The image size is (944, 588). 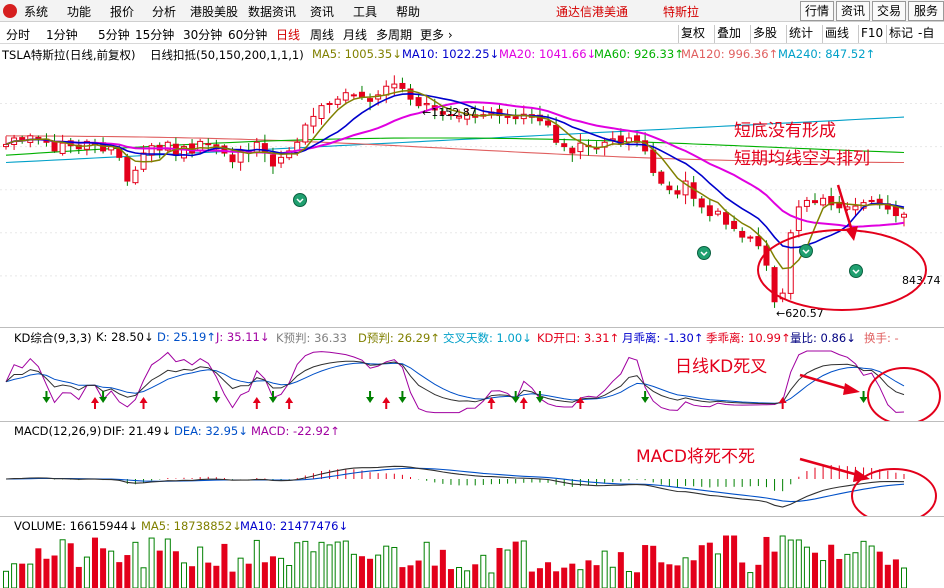 I want to click on kd-d-value: D: 25.19↑, so click(x=186, y=337).